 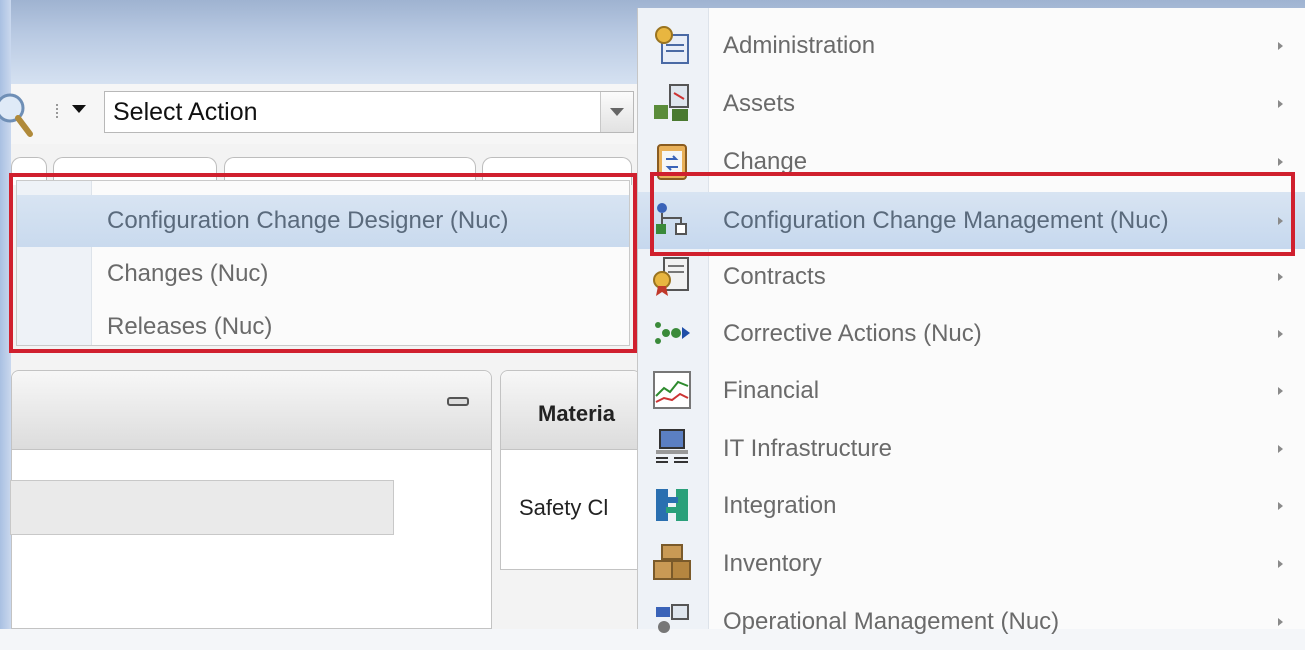 What do you see at coordinates (202, 507) in the screenshot?
I see `input-field` at bounding box center [202, 507].